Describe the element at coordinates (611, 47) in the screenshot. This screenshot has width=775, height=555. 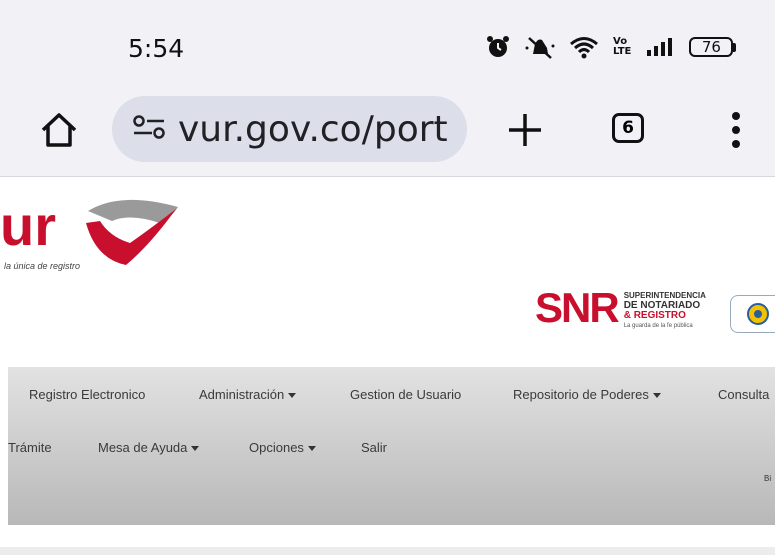
I see `status-icons: Vo LTE 76` at that location.